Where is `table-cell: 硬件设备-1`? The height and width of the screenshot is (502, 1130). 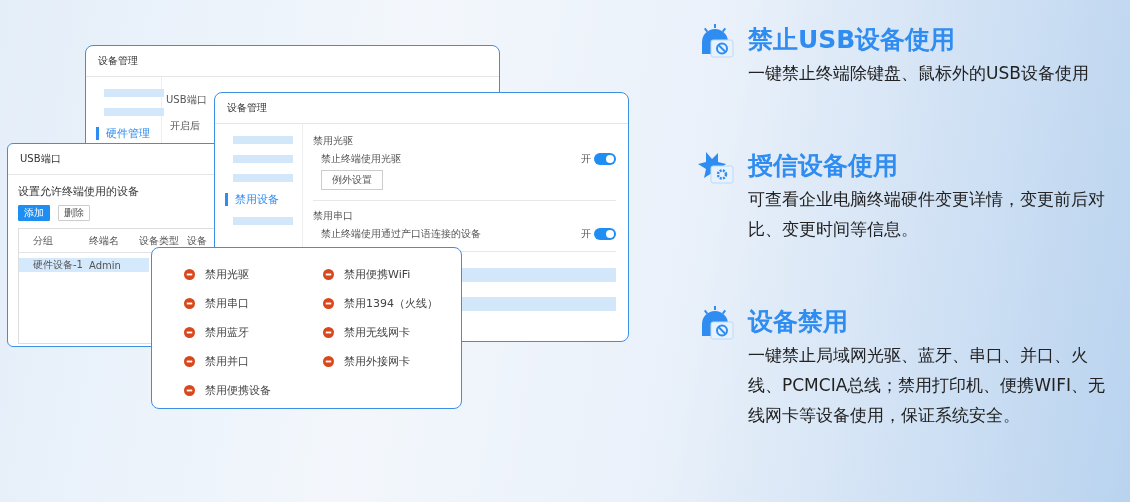
table-cell: 硬件设备-1 is located at coordinates (58, 265).